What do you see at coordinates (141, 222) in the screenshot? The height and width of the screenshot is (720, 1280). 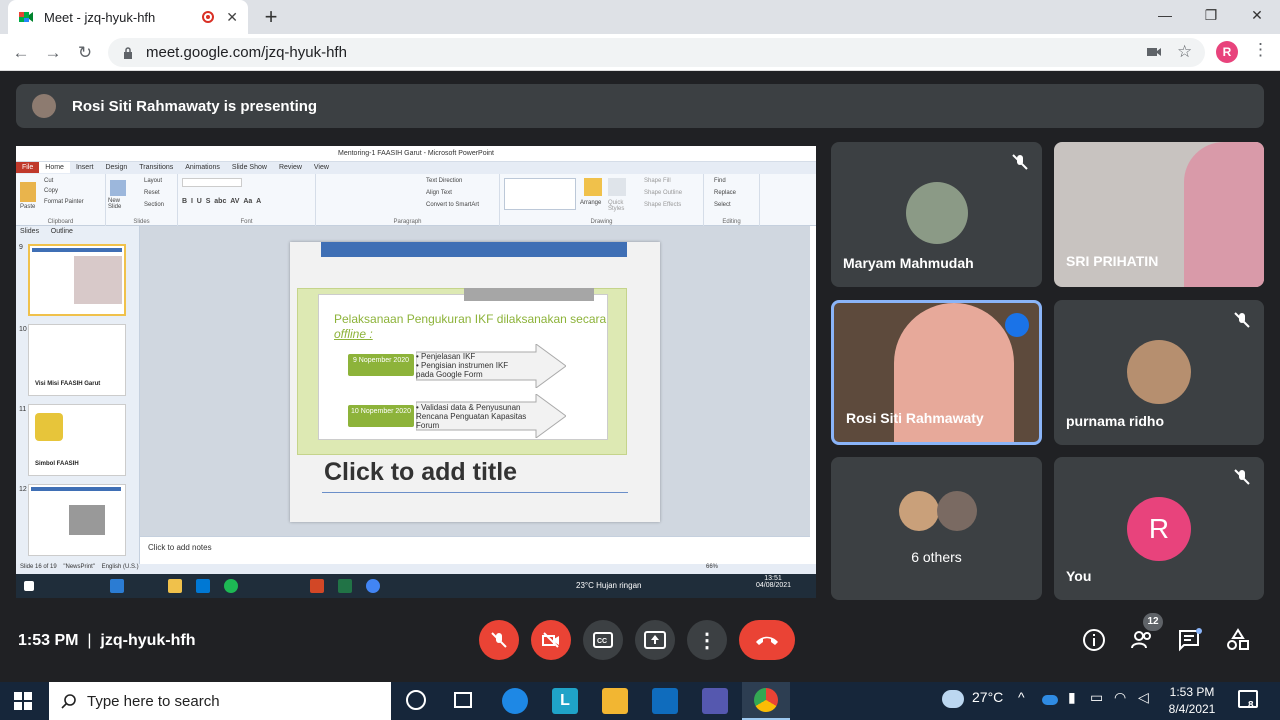 I see `ribbon-slides-label: Slides` at bounding box center [141, 222].